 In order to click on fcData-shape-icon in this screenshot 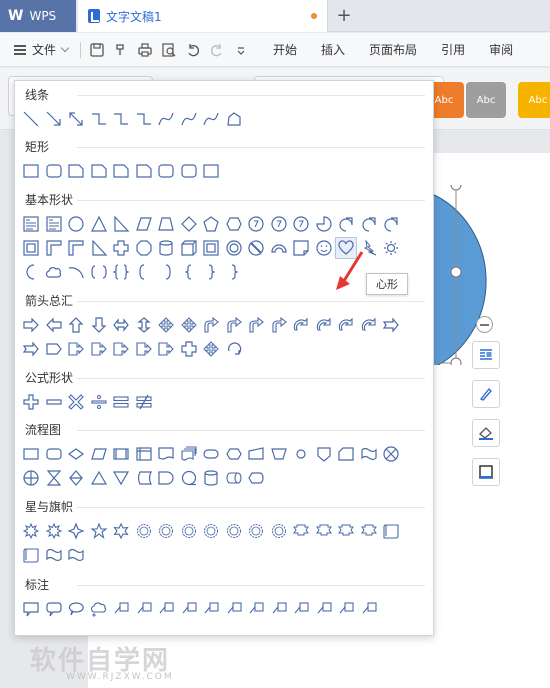, I will do `click(99, 454)`.